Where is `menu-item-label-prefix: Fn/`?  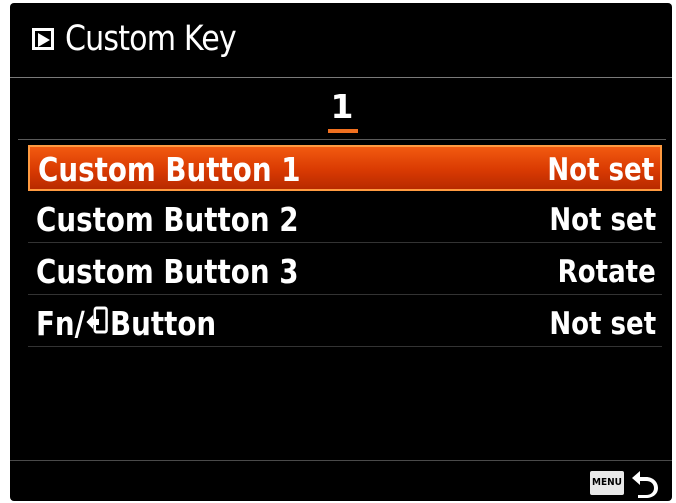
menu-item-label-prefix: Fn/ is located at coordinates (60, 323).